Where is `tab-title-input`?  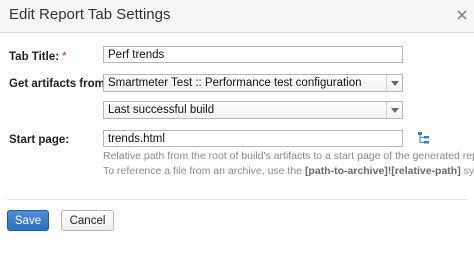 tab-title-input is located at coordinates (253, 54).